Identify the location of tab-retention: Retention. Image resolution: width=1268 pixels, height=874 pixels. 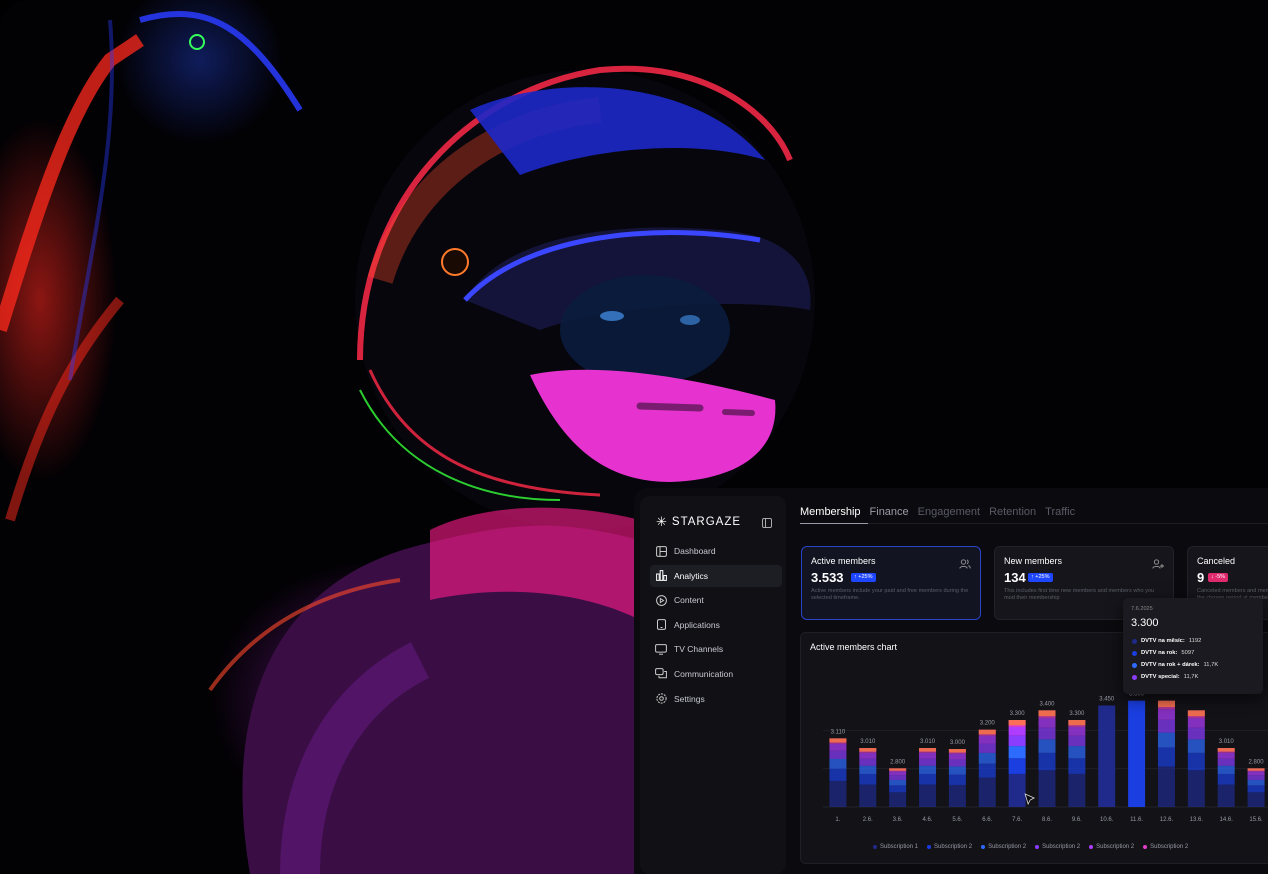
(1012, 512).